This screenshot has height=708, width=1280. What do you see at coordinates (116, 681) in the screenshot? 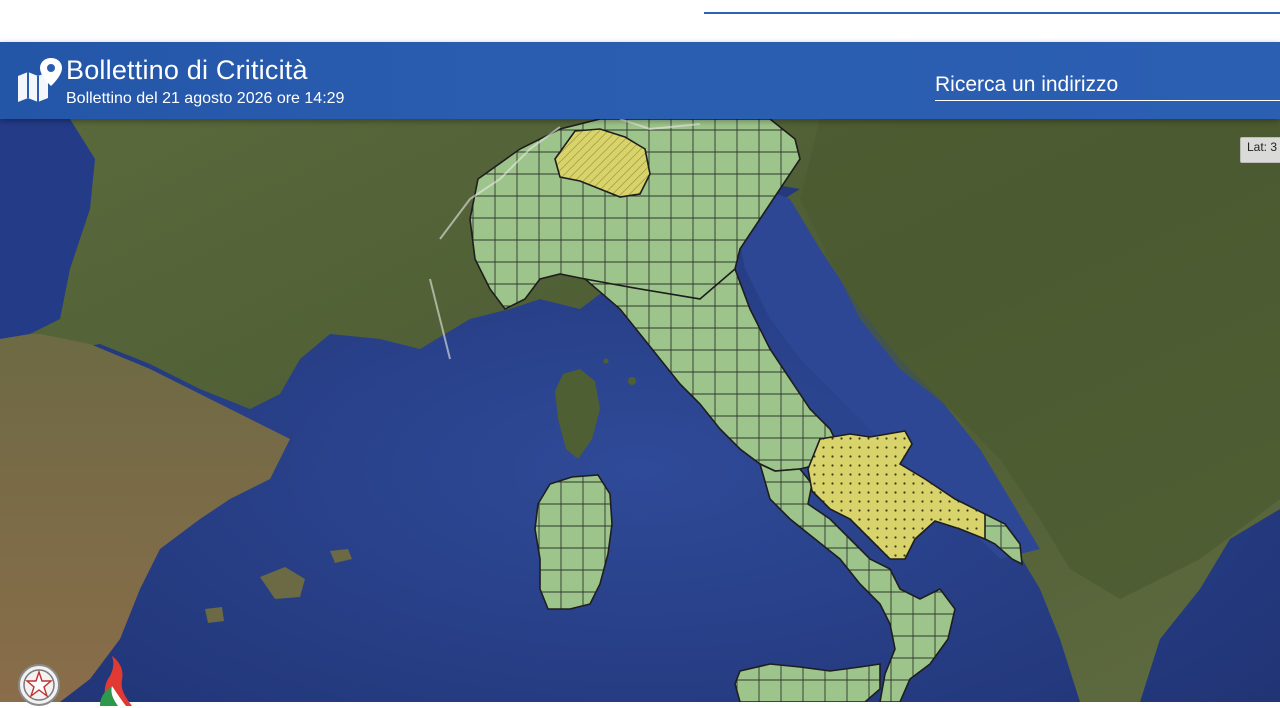
I see `protezione-civile-logo-icon` at bounding box center [116, 681].